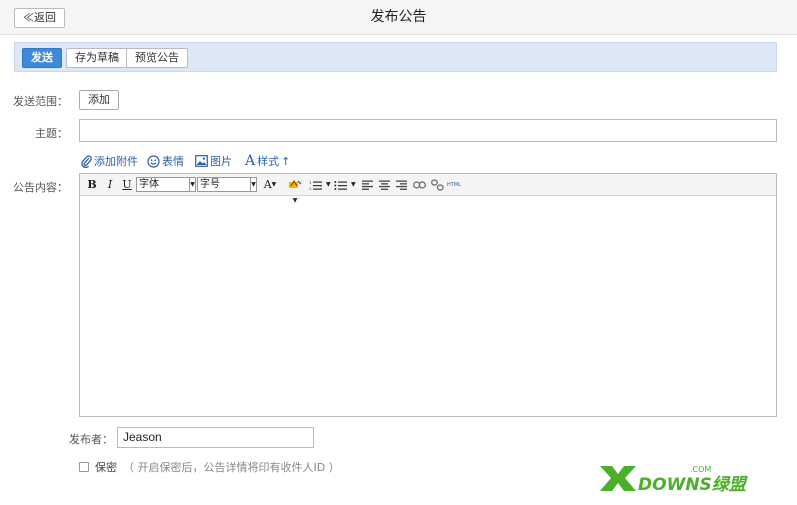  I want to click on underline-button: U, so click(127, 185).